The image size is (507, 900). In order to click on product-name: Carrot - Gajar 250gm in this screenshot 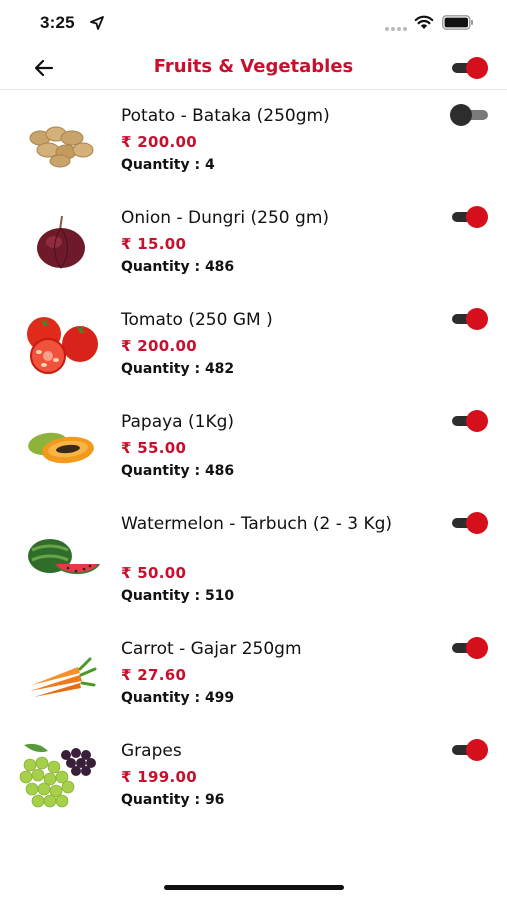, I will do `click(211, 649)`.